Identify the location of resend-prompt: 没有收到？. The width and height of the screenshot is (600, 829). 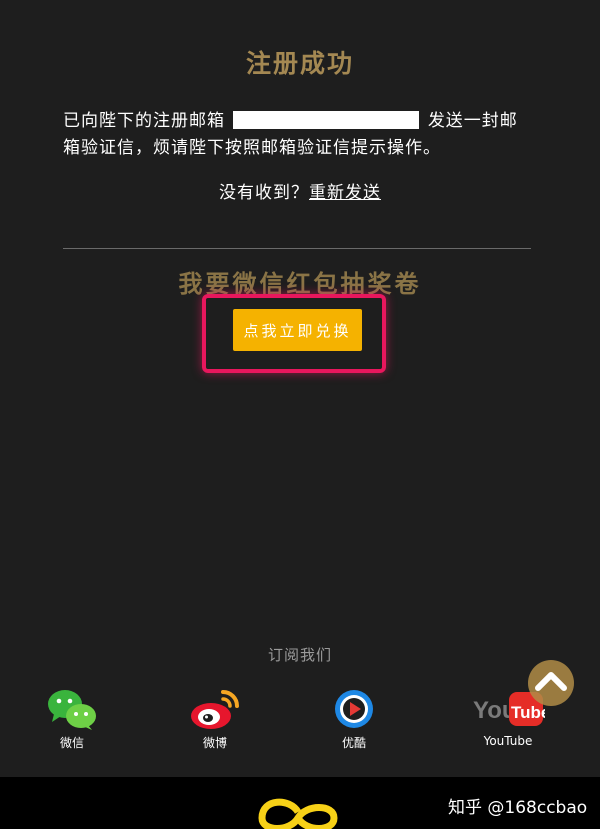
(264, 193).